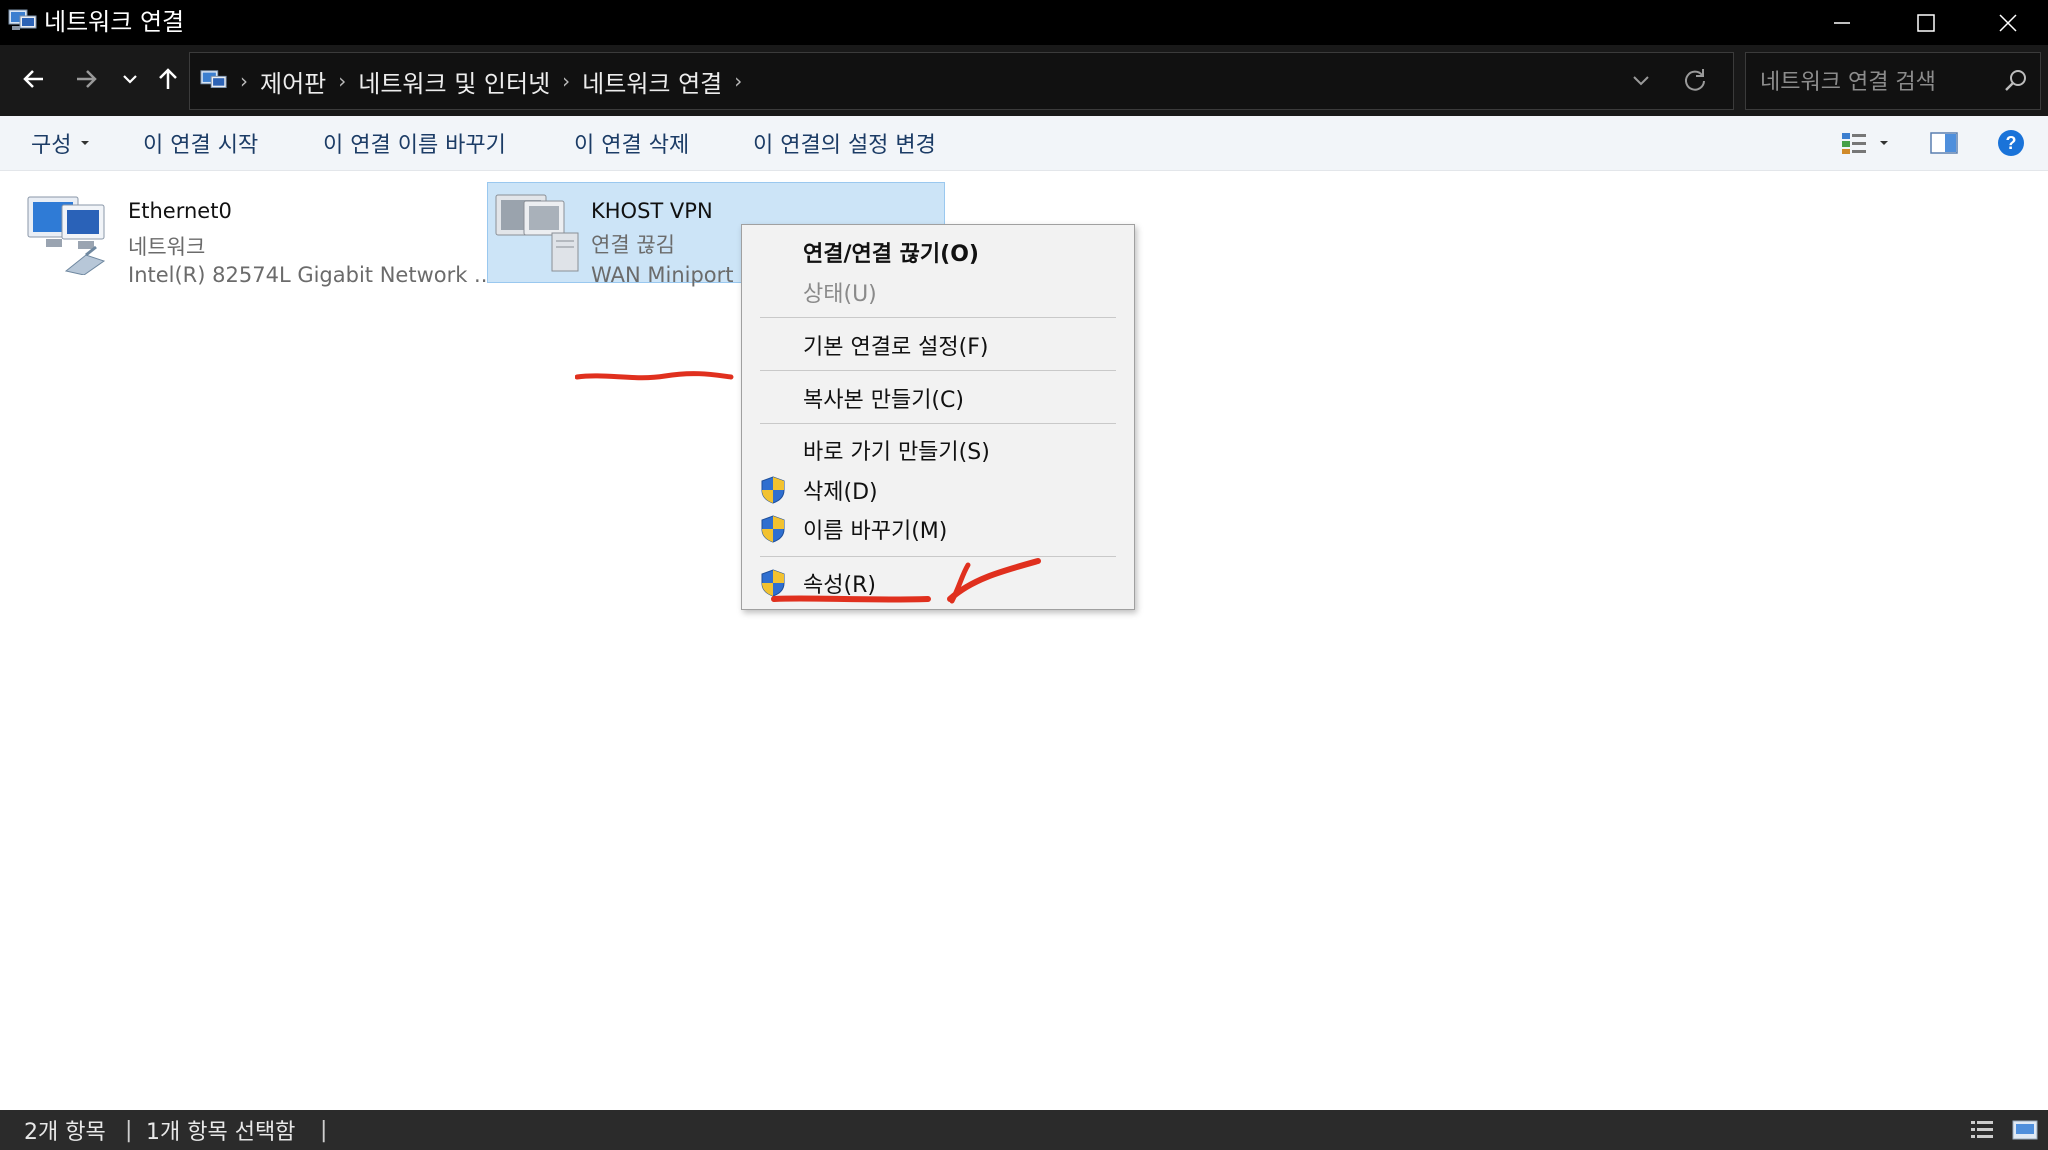  I want to click on ethernet-adapter-icon, so click(66, 235).